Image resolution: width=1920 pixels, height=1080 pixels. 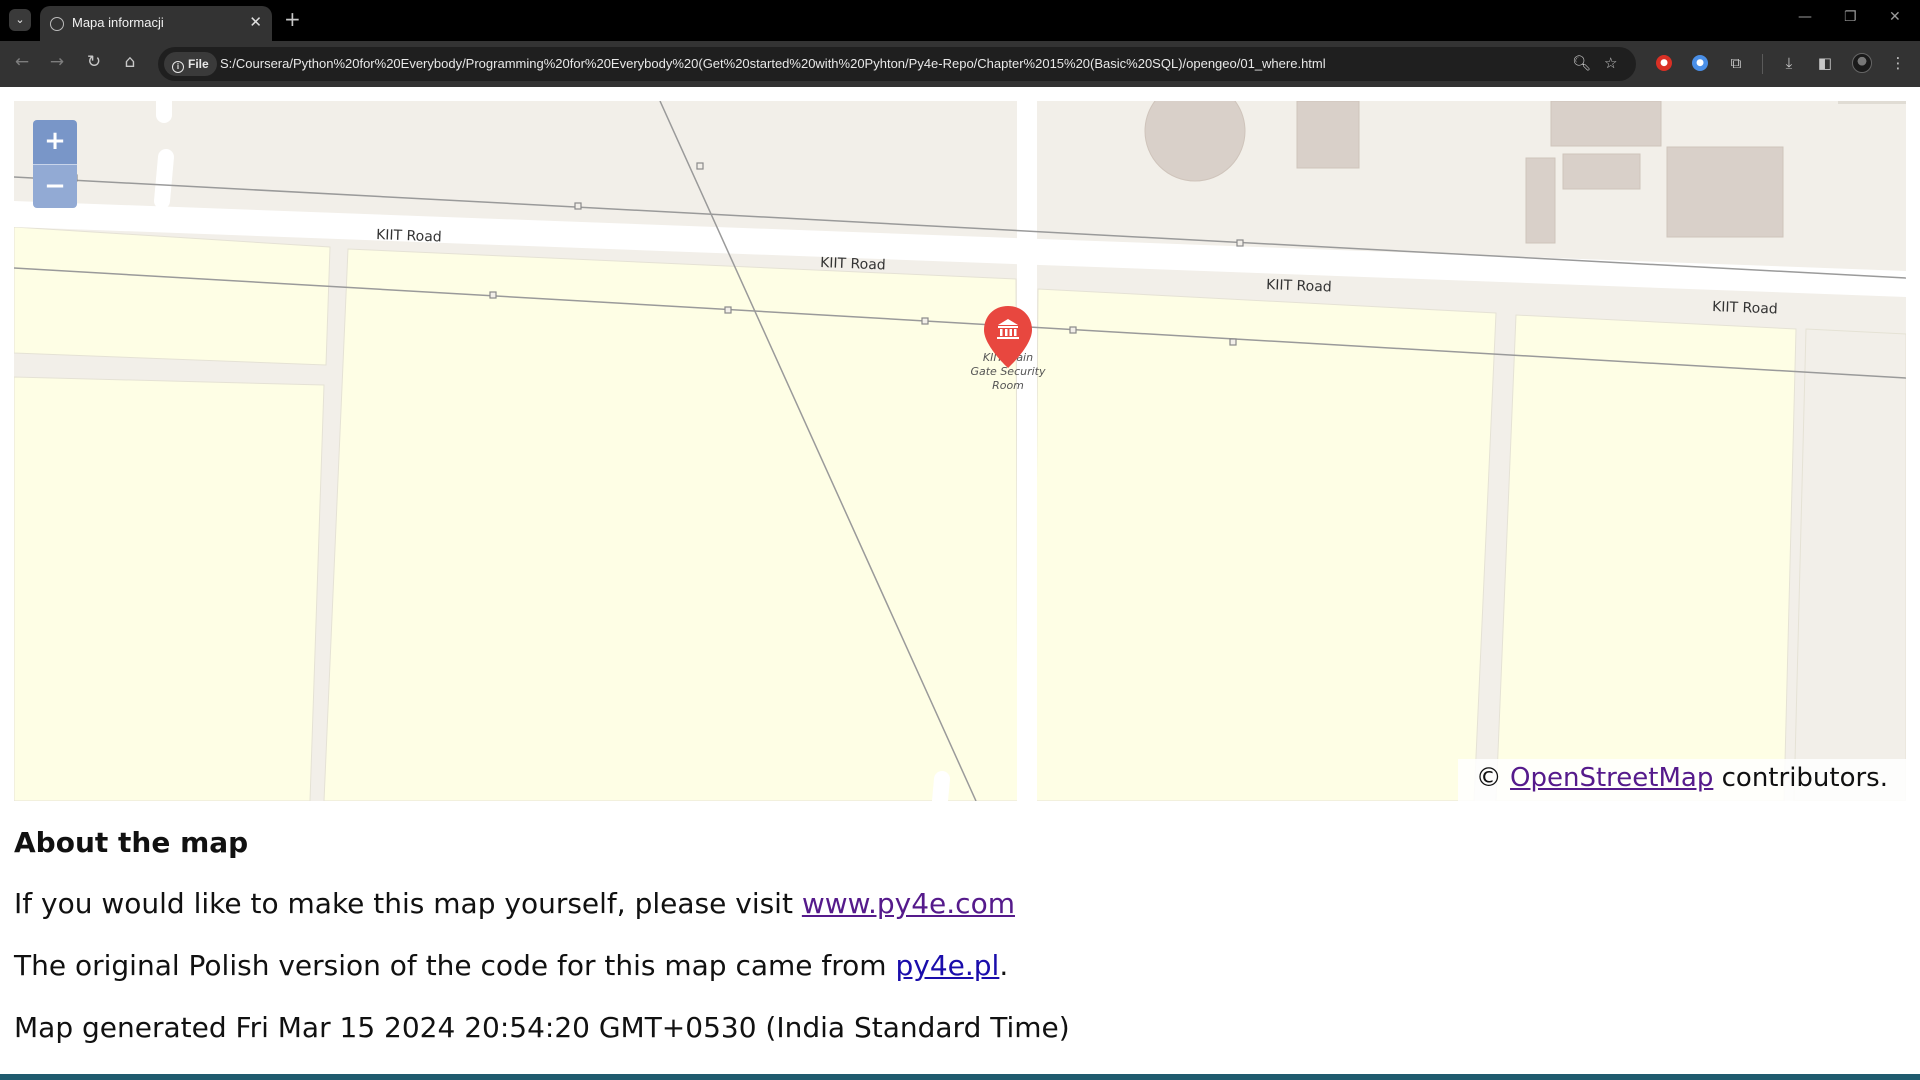 I want to click on copyright-symbol: ©, so click(x=1488, y=778).